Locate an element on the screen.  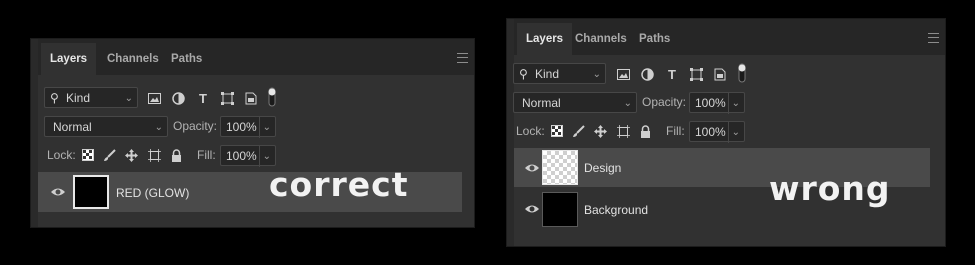
layer-name: RED (GLOW) is located at coordinates (152, 193).